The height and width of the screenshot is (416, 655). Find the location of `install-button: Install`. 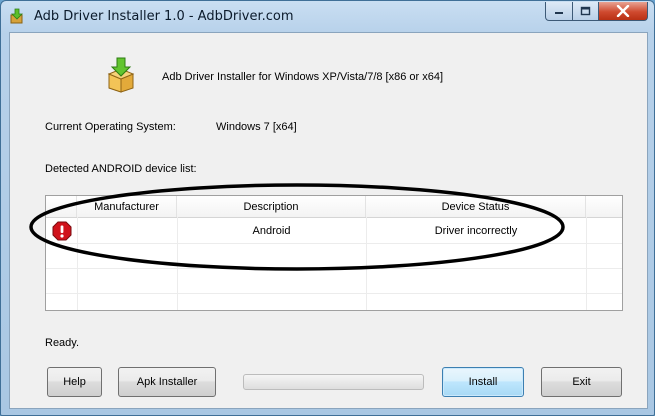

install-button: Install is located at coordinates (483, 382).